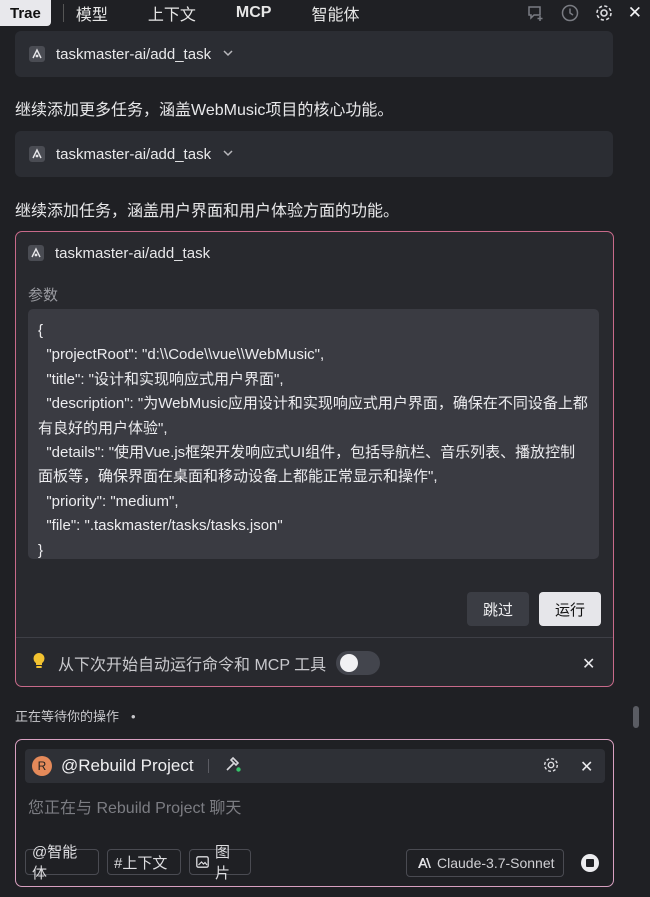 This screenshot has height=897, width=650. I want to click on model-selector: Claude-3.7-Sonnet, so click(485, 863).